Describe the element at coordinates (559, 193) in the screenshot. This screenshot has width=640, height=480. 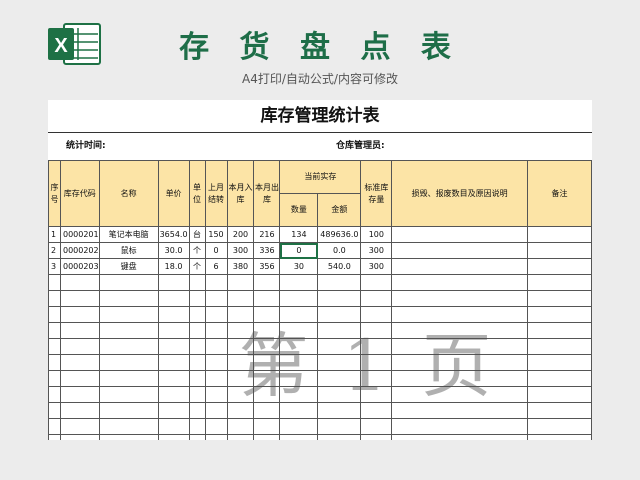
I see `header-note: 备注` at that location.